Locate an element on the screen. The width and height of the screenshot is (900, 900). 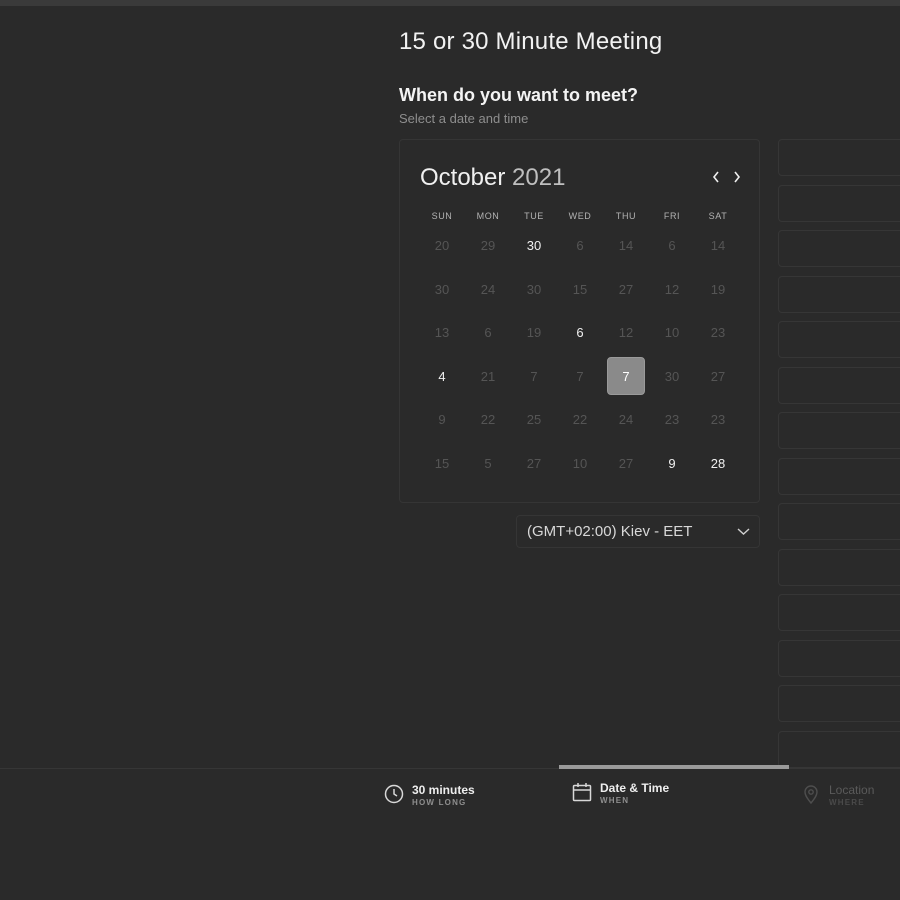
weekday-label: MON is located at coordinates (488, 216).